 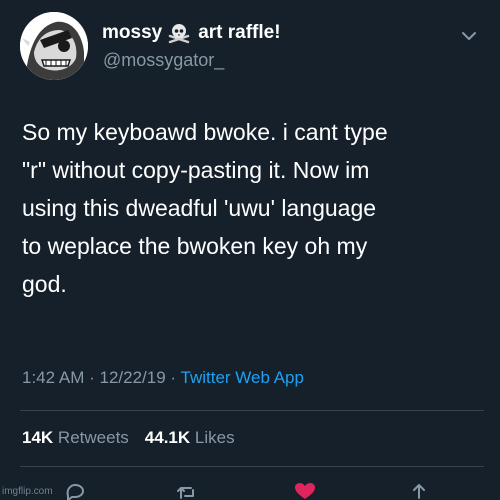 I want to click on tweet-time: 1:42 AM, so click(x=53, y=377).